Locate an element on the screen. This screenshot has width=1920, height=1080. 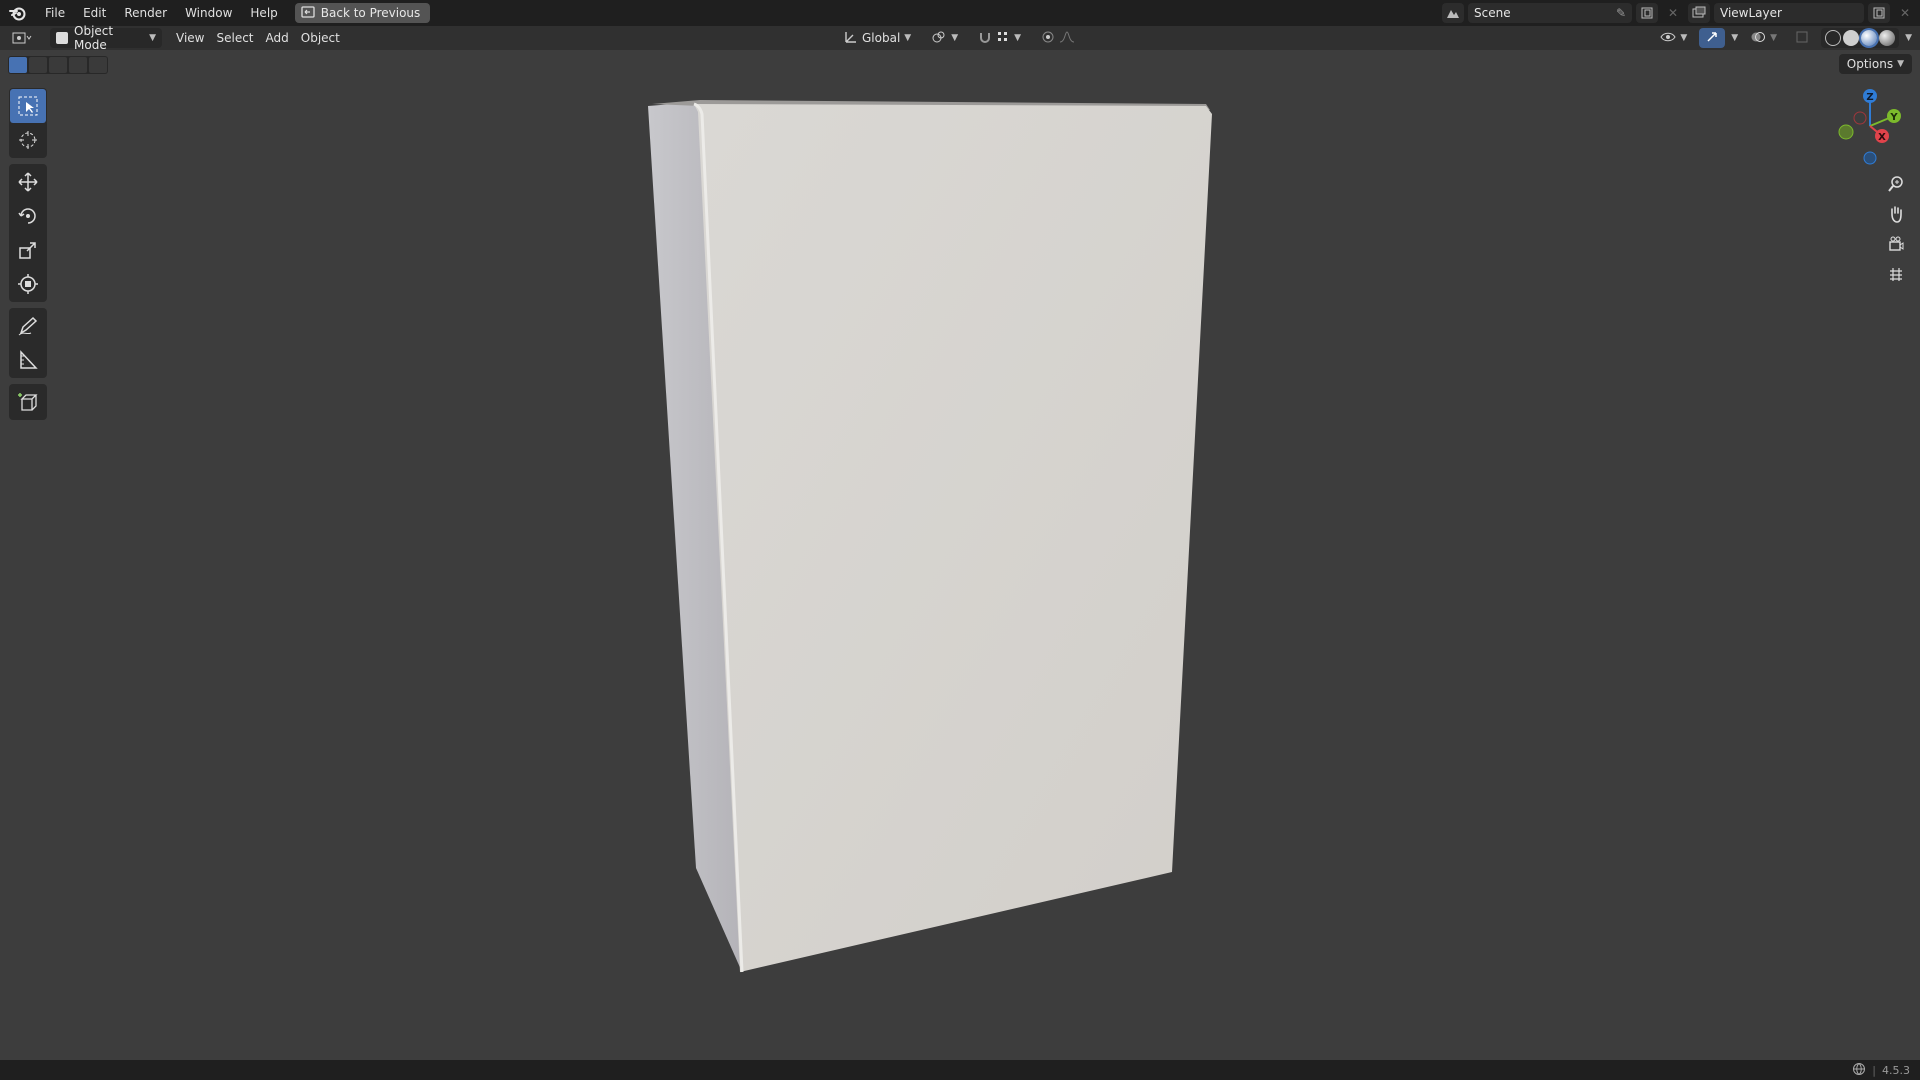
editor-type-icon is located at coordinates (22, 38).